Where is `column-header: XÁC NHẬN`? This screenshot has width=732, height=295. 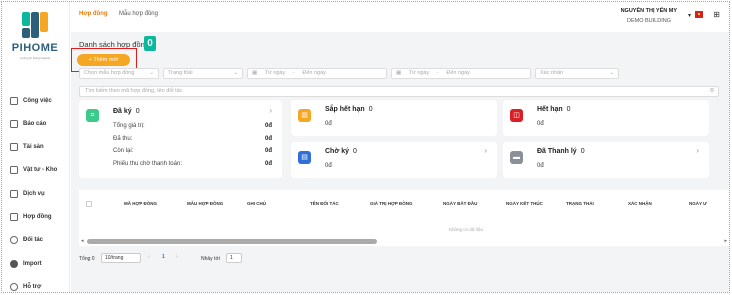
column-header: XÁC NHẬN is located at coordinates (640, 203).